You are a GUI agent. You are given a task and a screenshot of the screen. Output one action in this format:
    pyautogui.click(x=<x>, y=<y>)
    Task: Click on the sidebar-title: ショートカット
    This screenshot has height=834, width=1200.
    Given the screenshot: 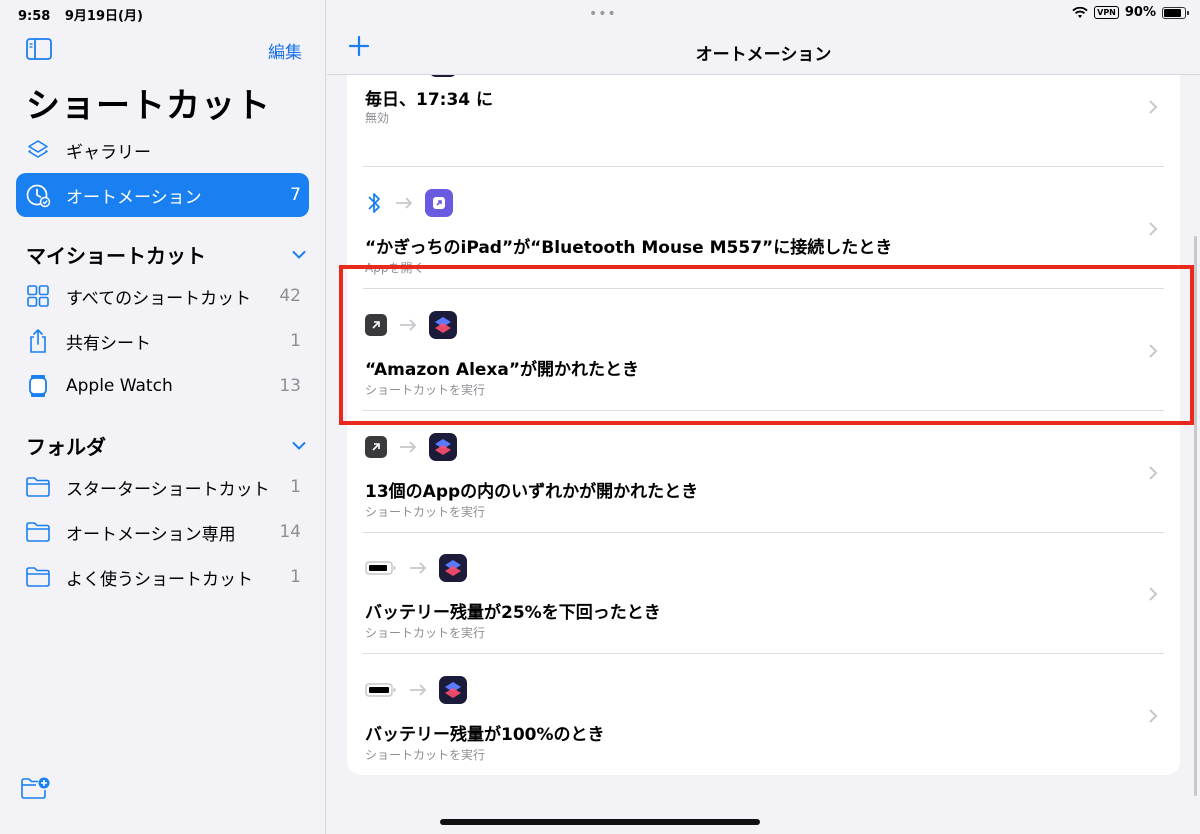 What is the action you would take?
    pyautogui.click(x=148, y=106)
    